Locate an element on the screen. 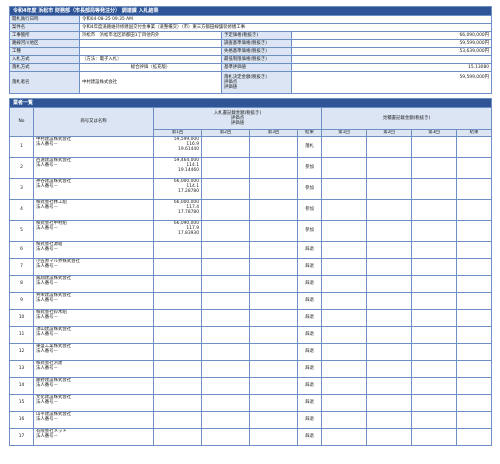 The height and width of the screenshot is (464, 500). summary-label-stack: 落札決定金額(税抜き) 評価点 評価値 is located at coordinates (256, 82).